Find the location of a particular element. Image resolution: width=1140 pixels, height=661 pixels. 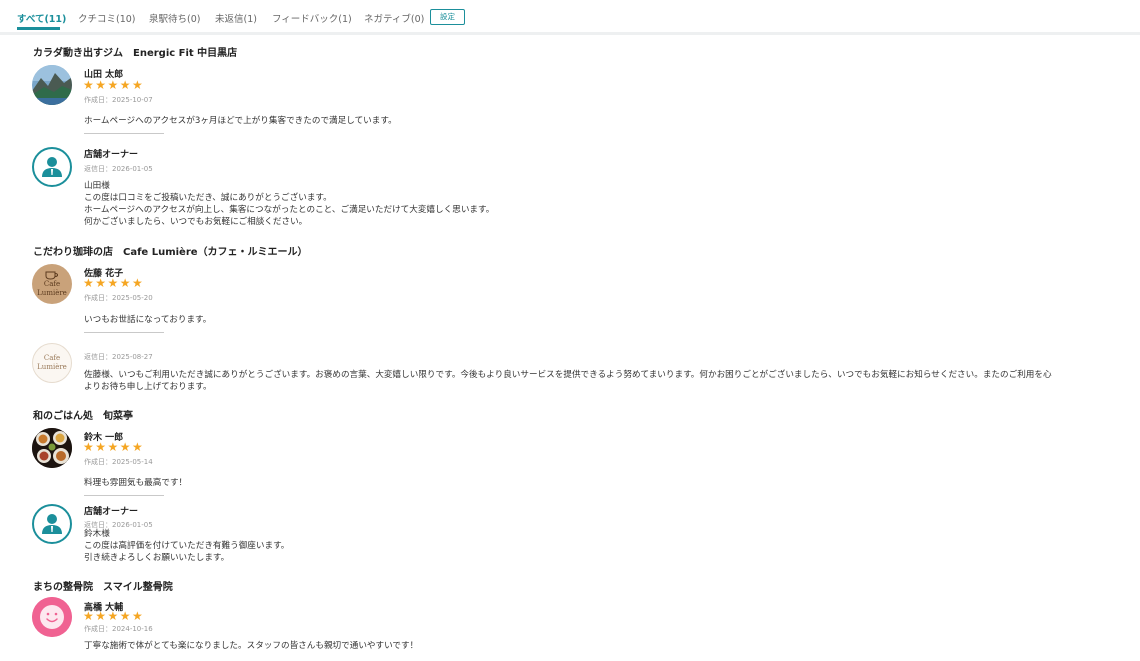

created-date: 作成日：2025-05-20 is located at coordinates (118, 298).